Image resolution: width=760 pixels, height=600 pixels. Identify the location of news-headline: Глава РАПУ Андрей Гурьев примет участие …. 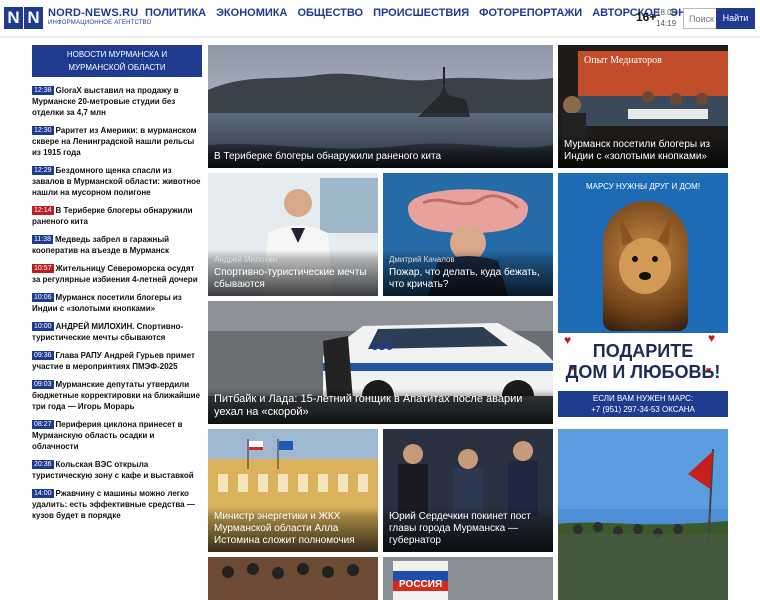
(113, 361).